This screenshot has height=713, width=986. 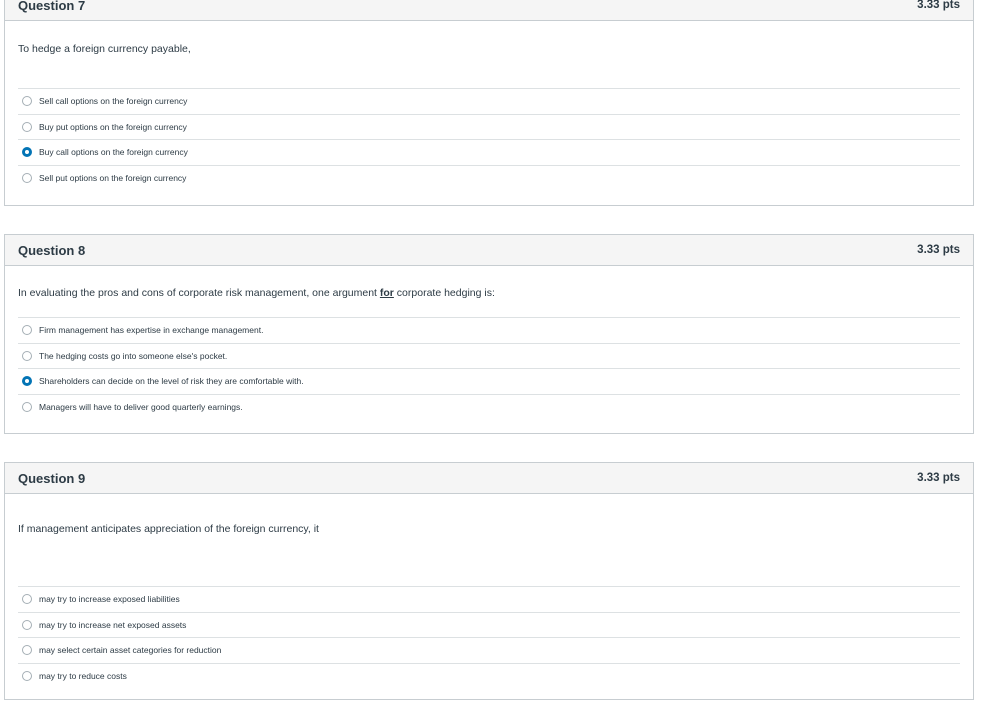 I want to click on question-prompt: To hedge a foreign currency payable,, so click(x=104, y=49).